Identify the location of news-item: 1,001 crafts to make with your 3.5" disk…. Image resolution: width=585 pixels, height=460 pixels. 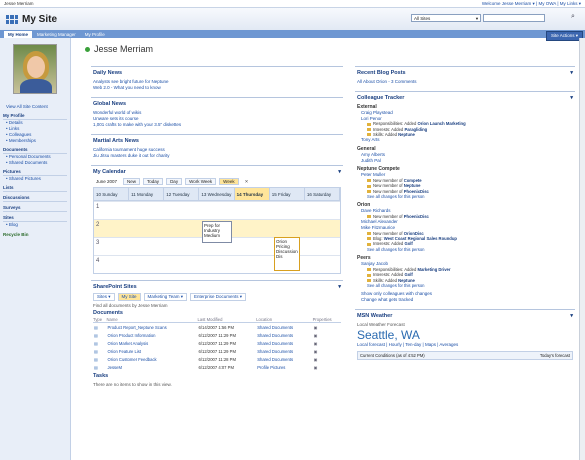
(217, 125).